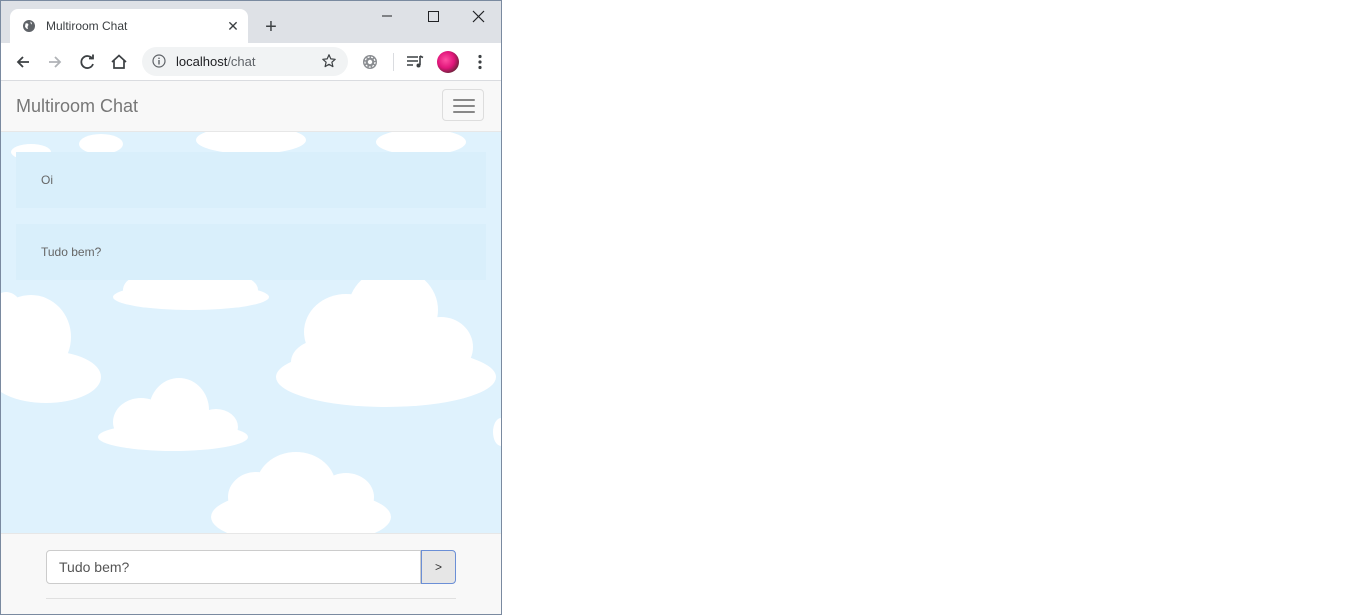 This screenshot has height=615, width=1366. What do you see at coordinates (438, 567) in the screenshot?
I see `send-button: >` at bounding box center [438, 567].